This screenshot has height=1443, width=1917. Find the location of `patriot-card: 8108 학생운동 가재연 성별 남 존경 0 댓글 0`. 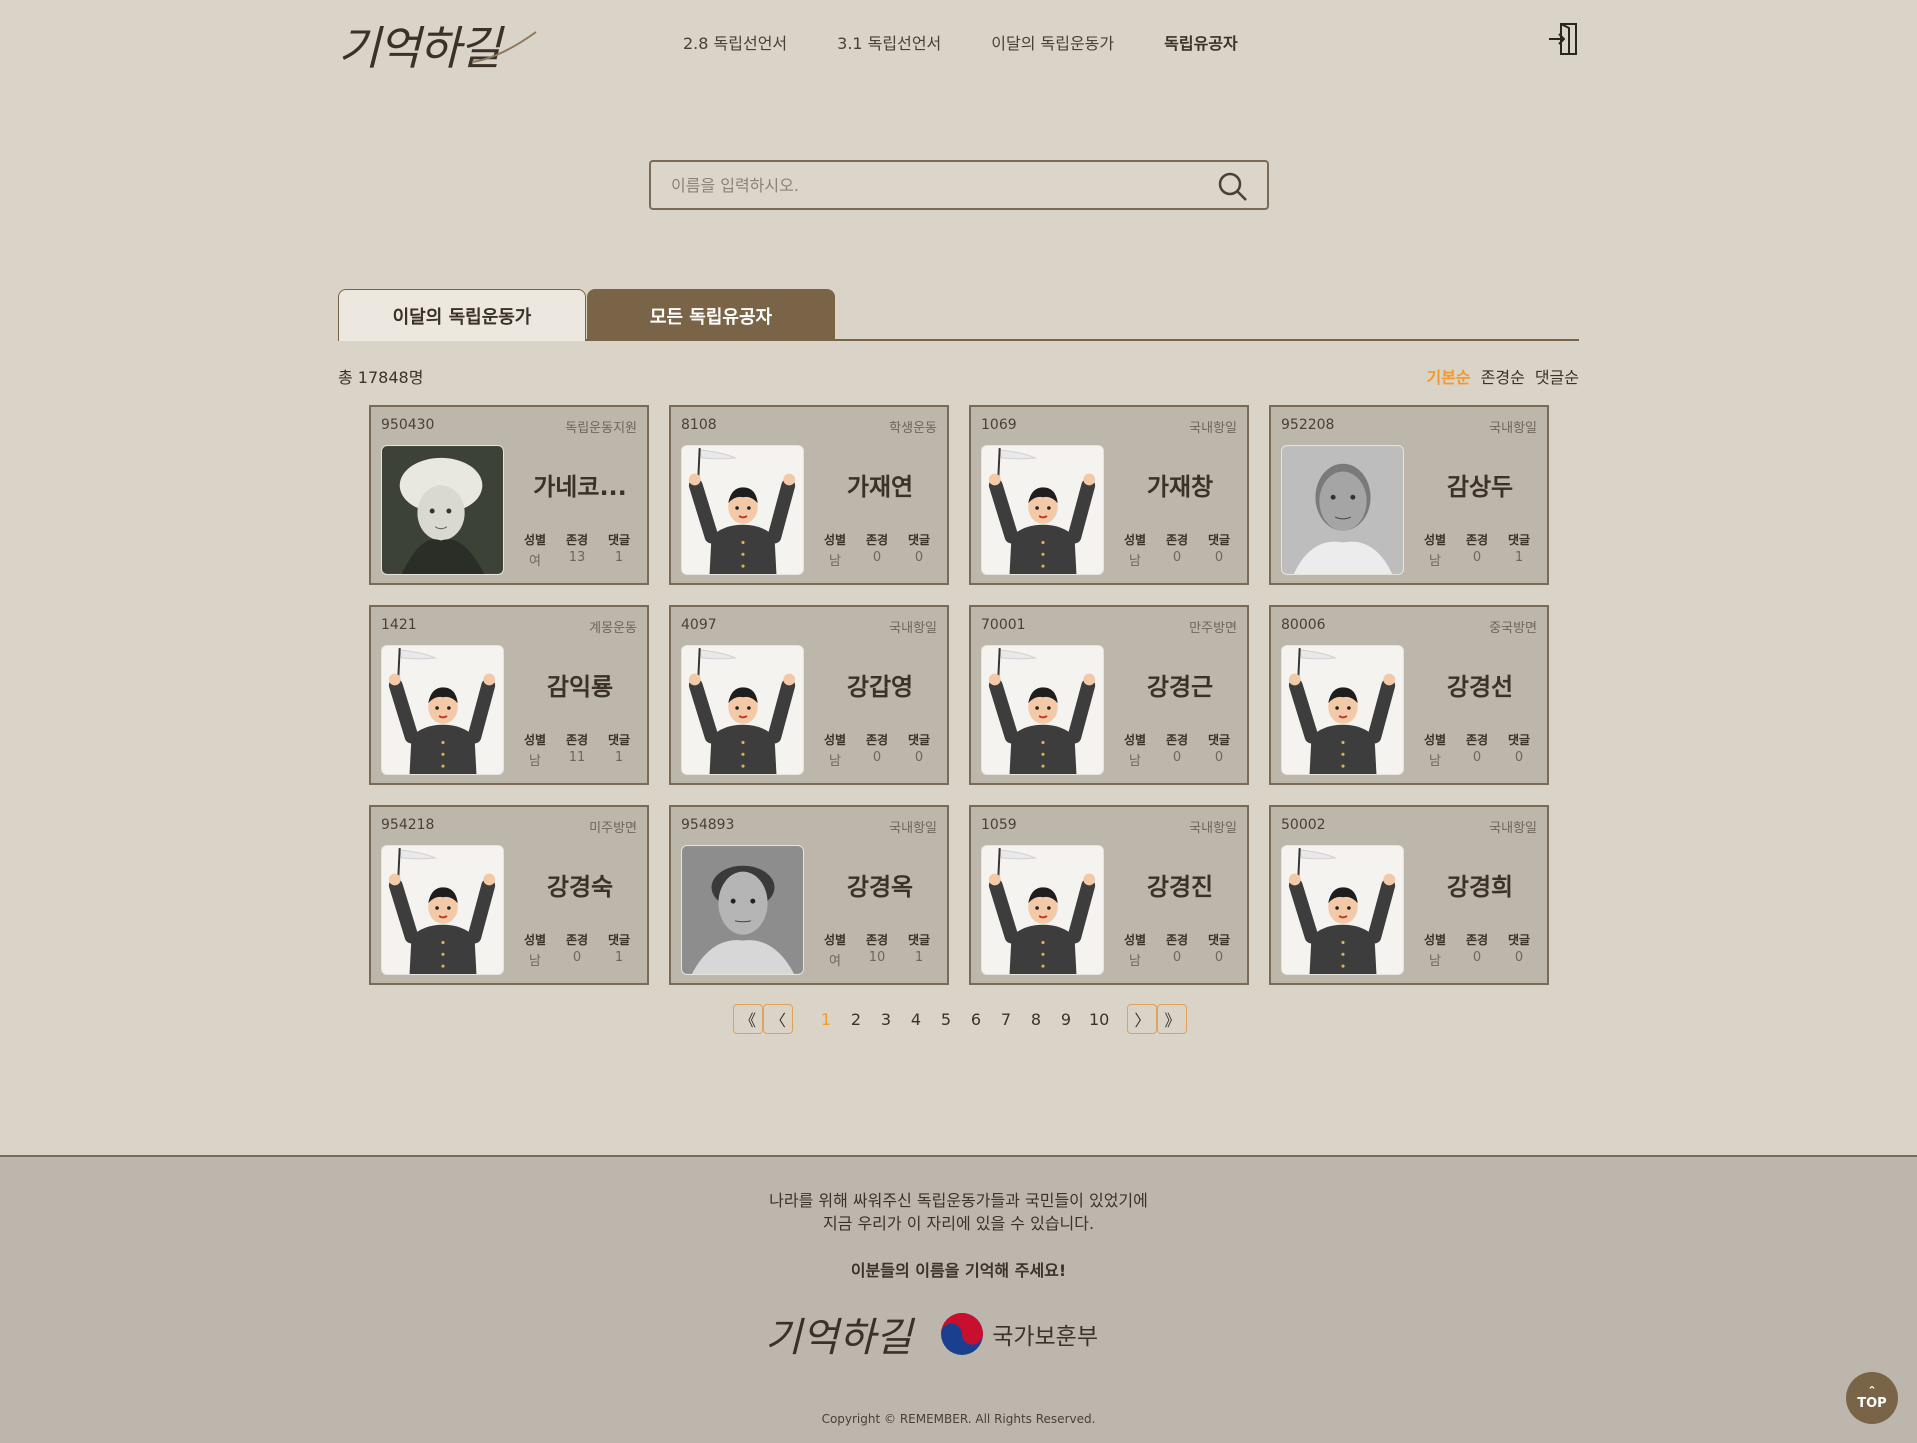

patriot-card: 8108 학생운동 가재연 성별 남 존경 0 댓글 0 is located at coordinates (809, 495).